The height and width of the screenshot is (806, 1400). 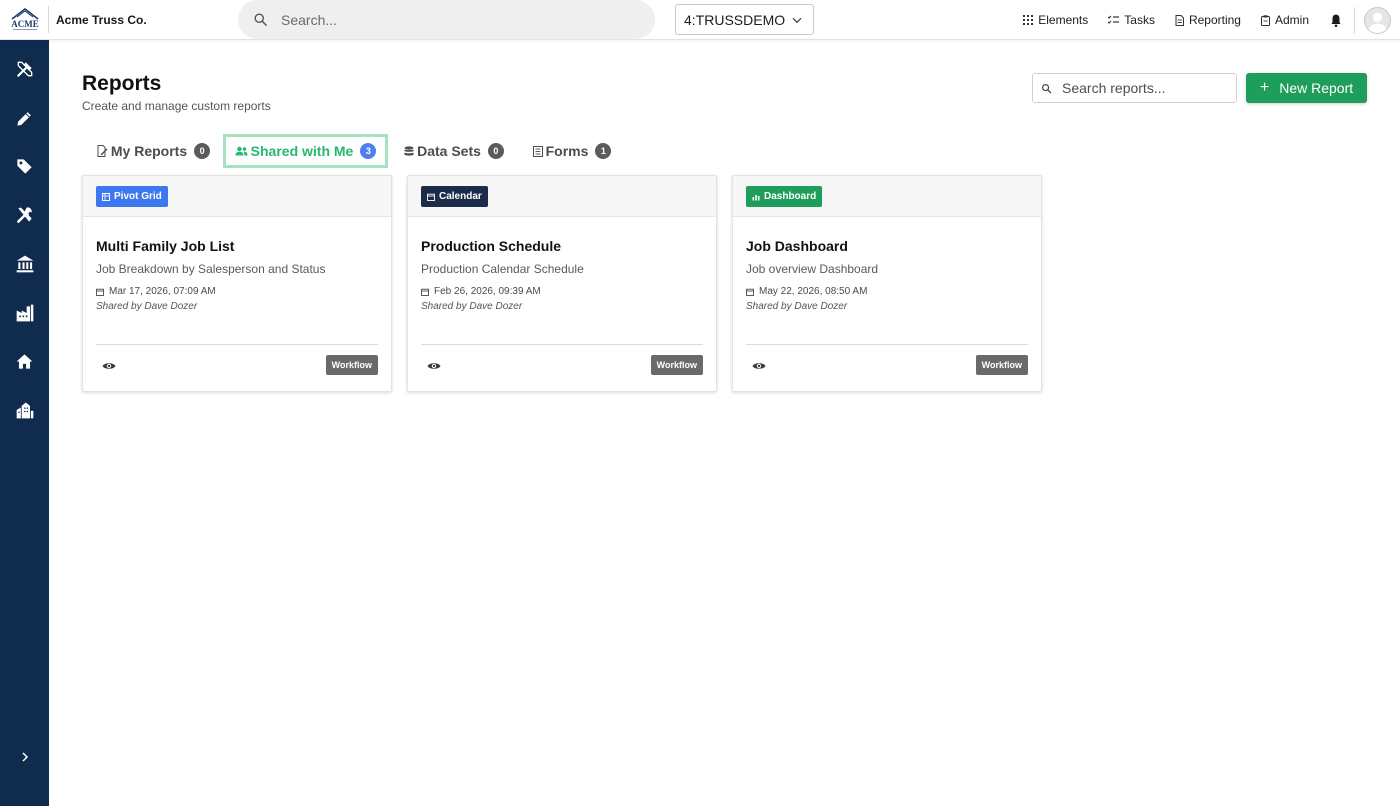 I want to click on people-icon, so click(x=241, y=151).